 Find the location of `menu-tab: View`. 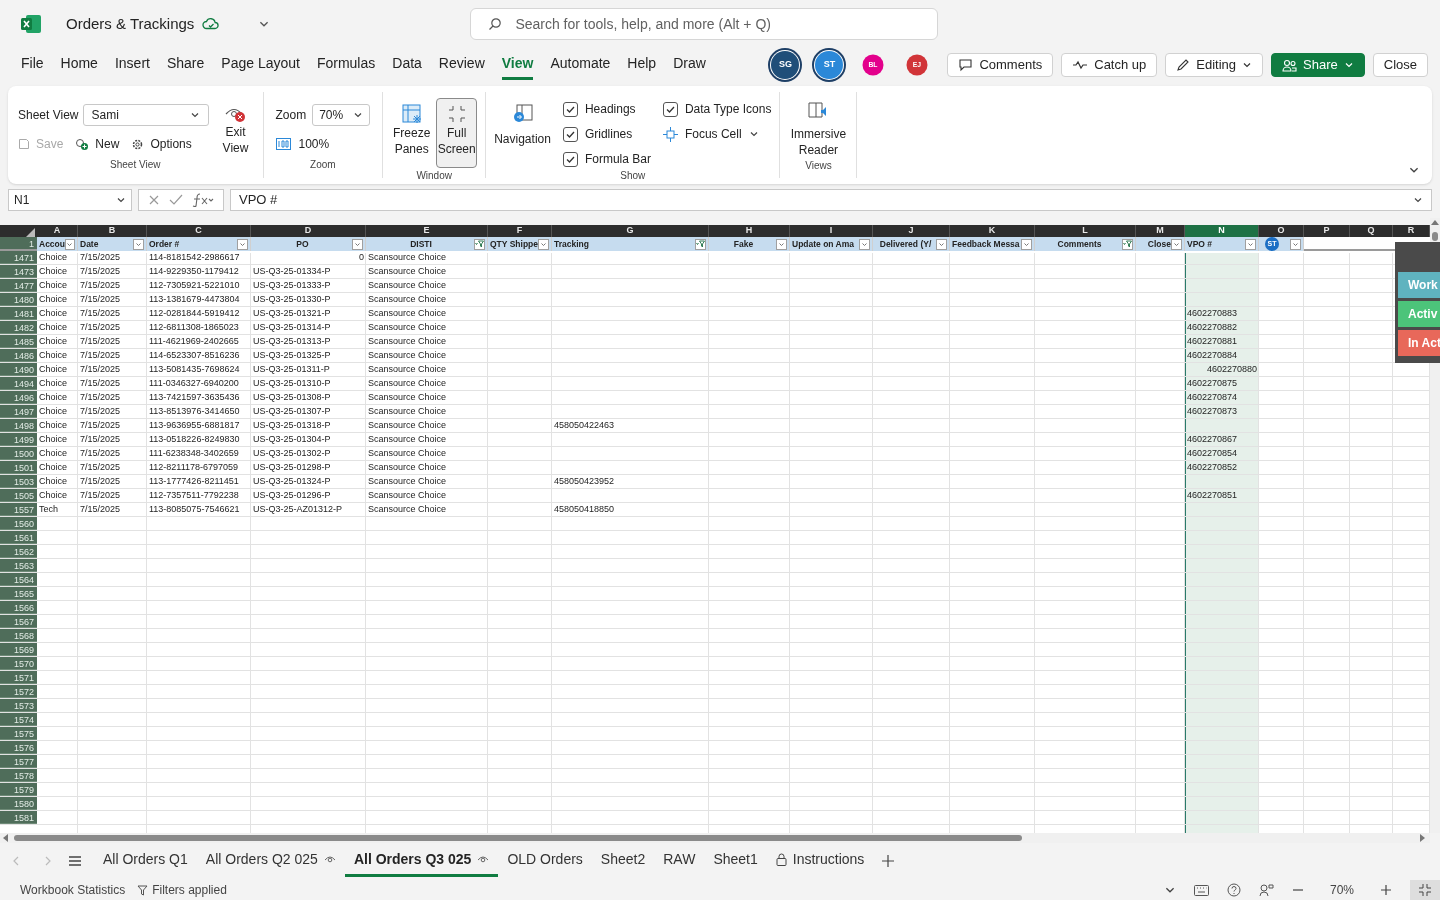

menu-tab: View is located at coordinates (517, 65).